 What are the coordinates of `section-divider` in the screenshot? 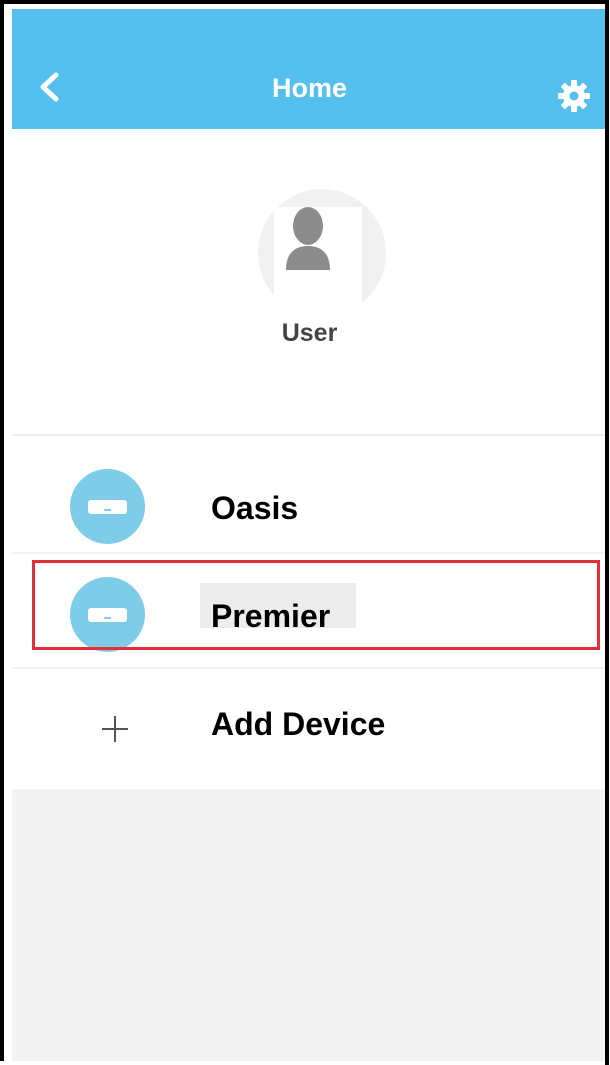 It's located at (309, 435).